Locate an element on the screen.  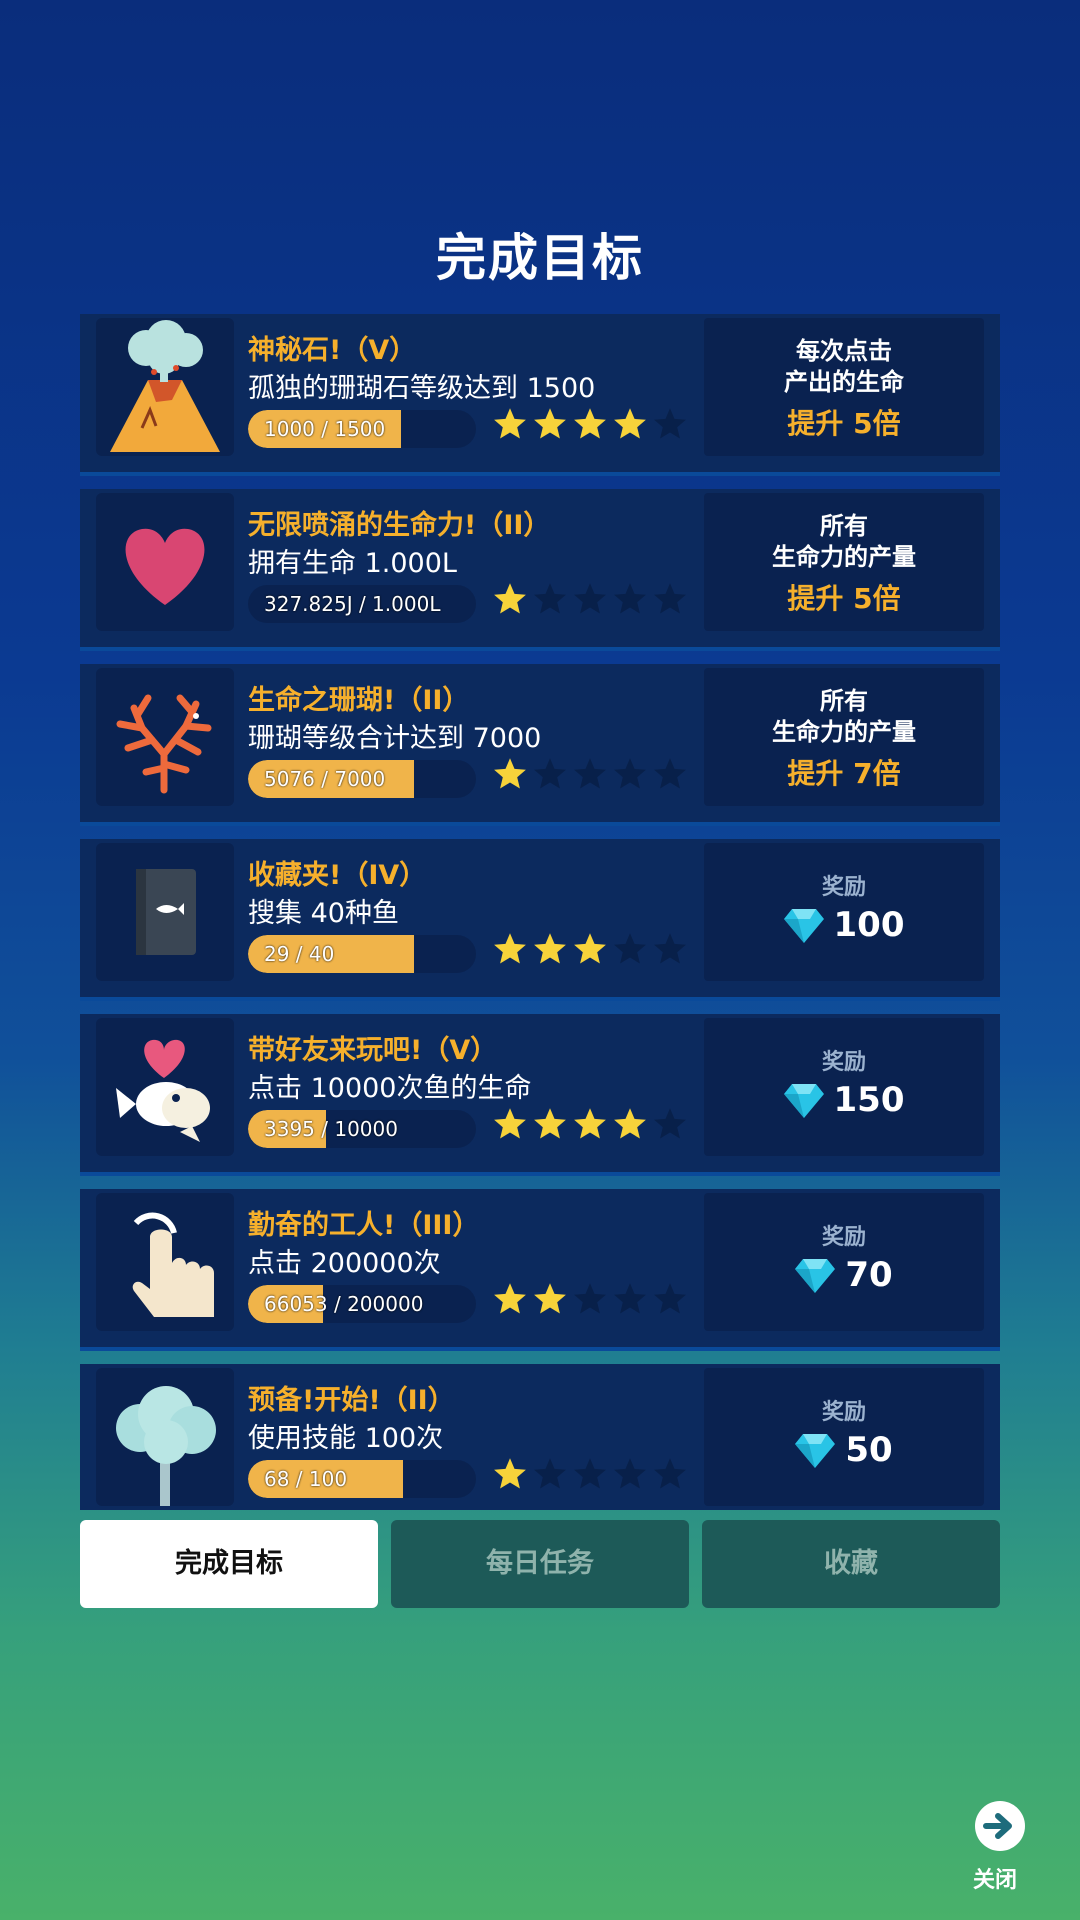
reward-gem-value: 70 is located at coordinates (869, 1275).